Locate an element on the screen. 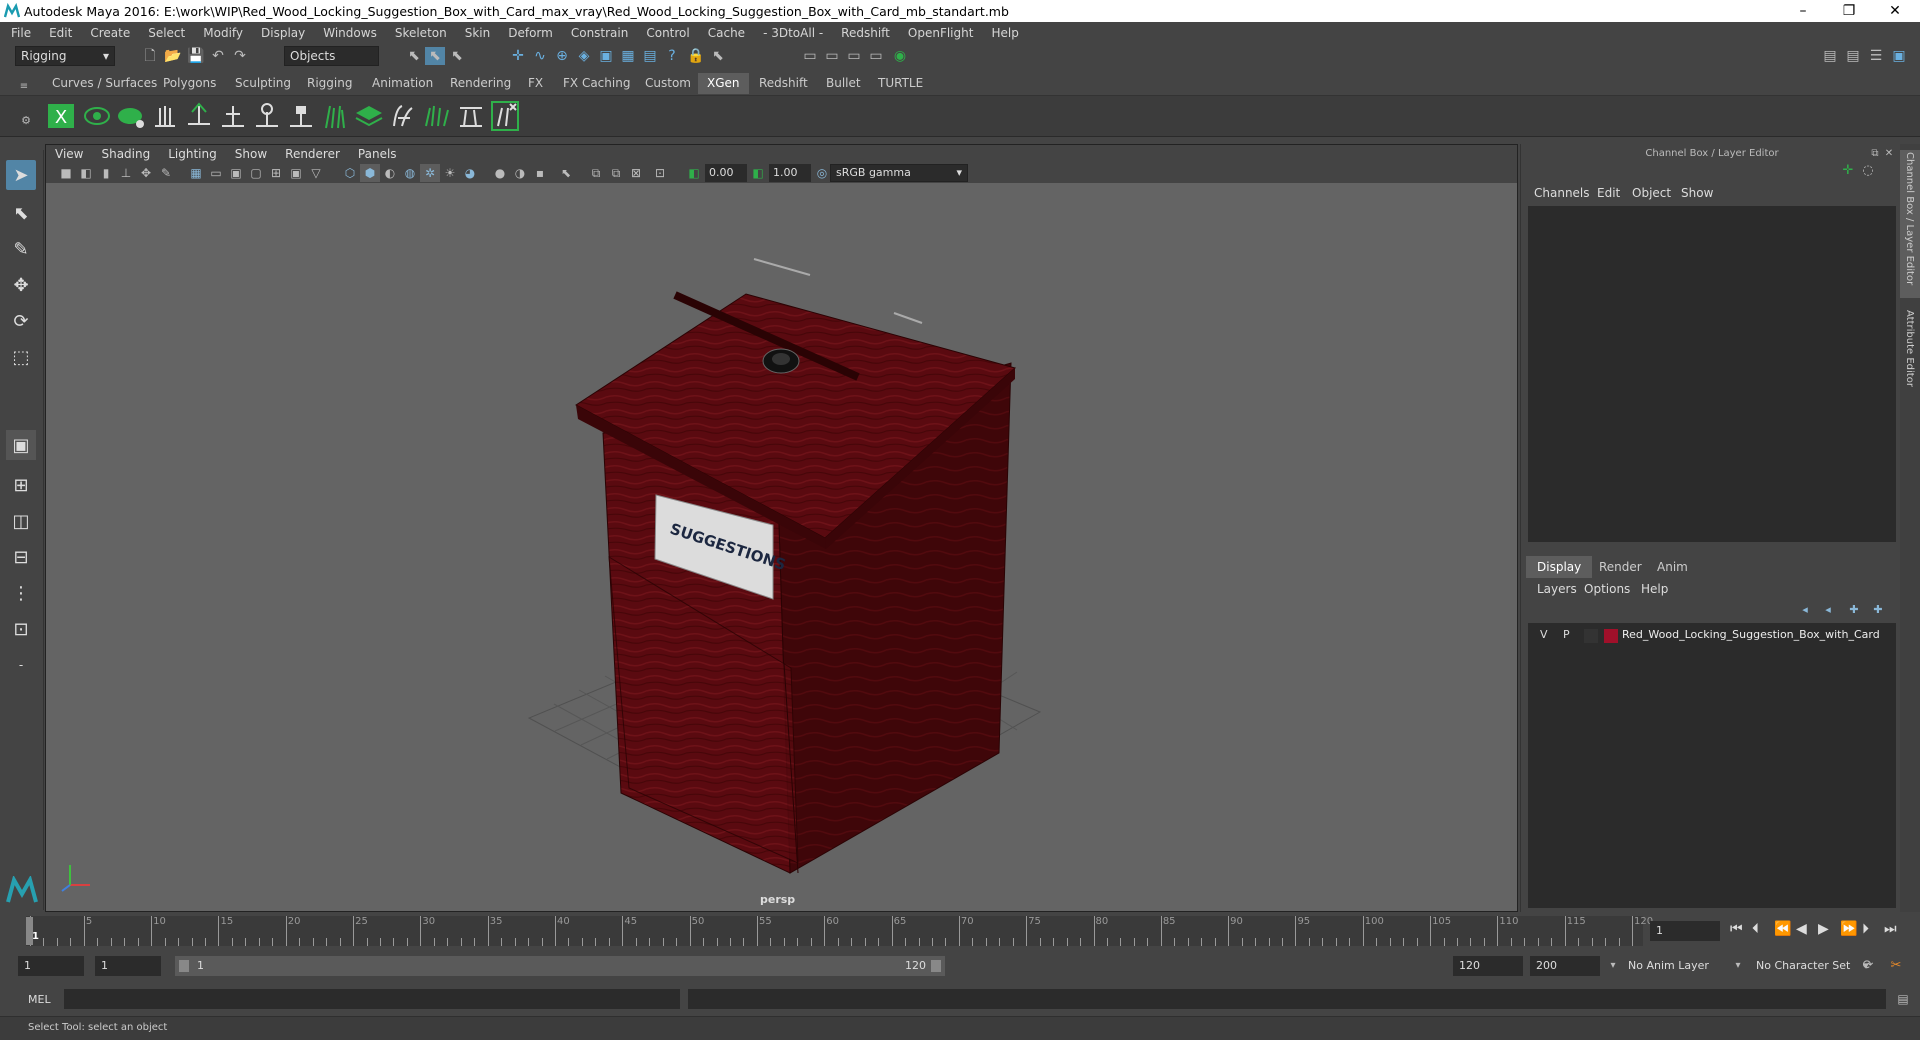 The width and height of the screenshot is (1920, 1040). menu-create: Create is located at coordinates (108, 33).